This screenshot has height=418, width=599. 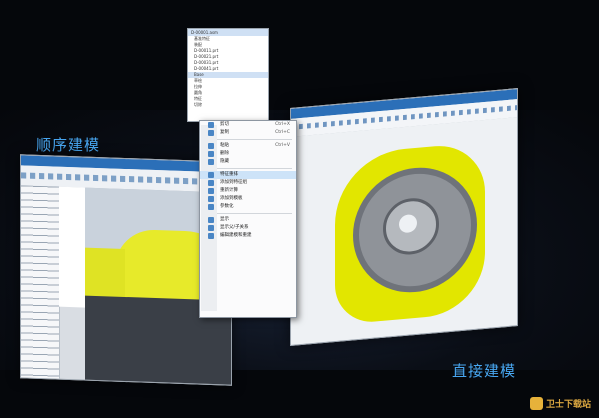 What do you see at coordinates (282, 145) in the screenshot?
I see `menu-item-shortcut: Ctrl+V` at bounding box center [282, 145].